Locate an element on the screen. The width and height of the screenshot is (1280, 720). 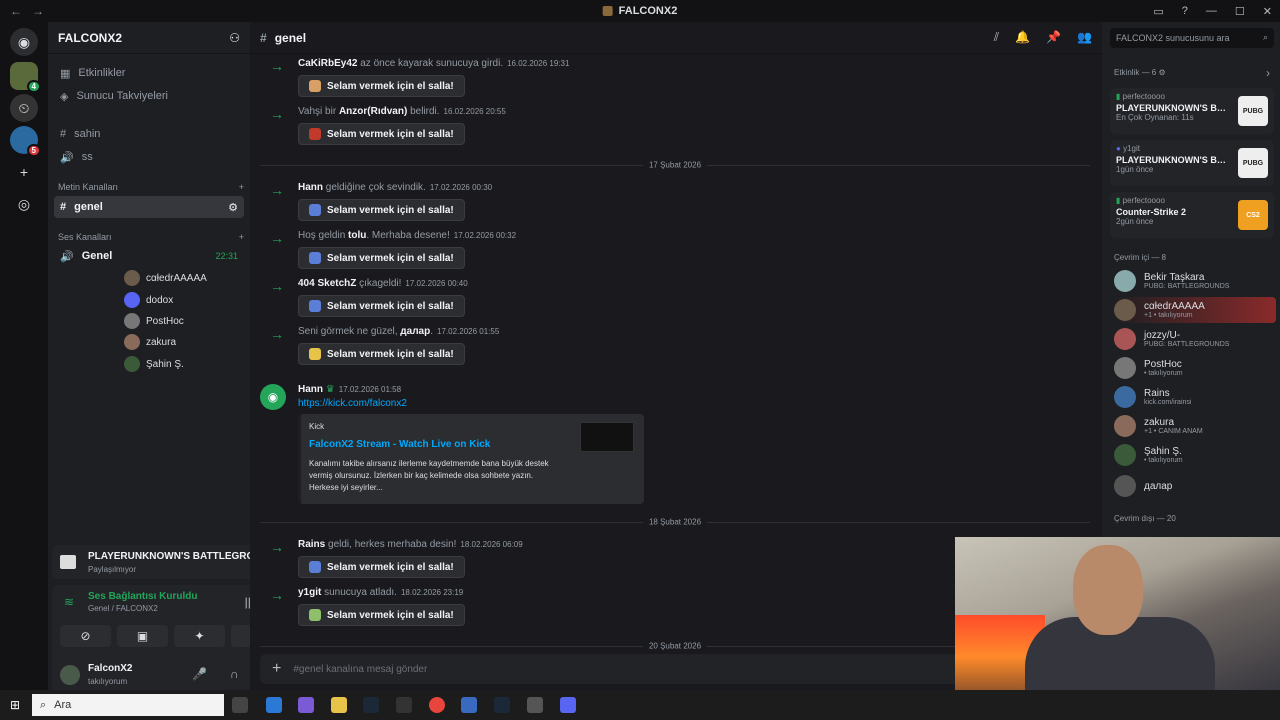
back-arrow-icon: ← is located at coordinates (16, 11).